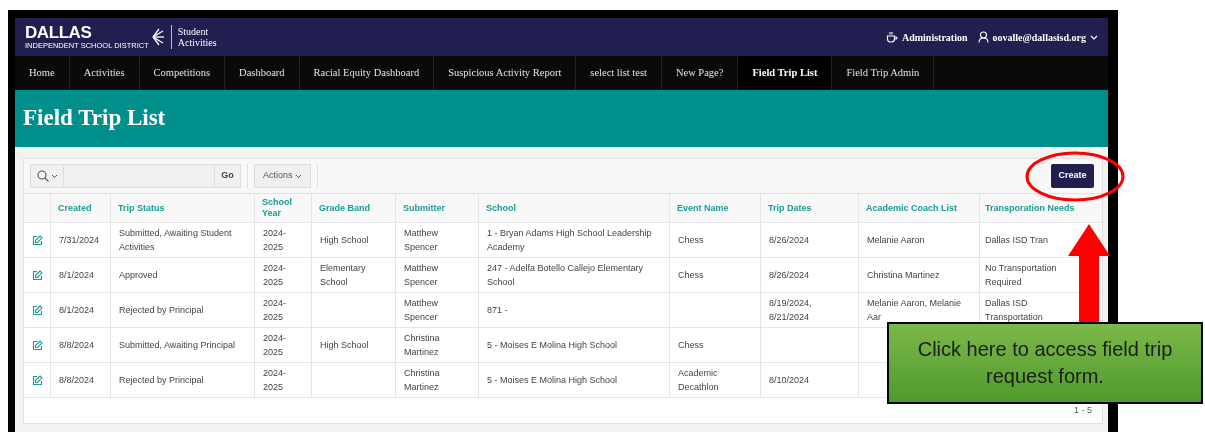 The image size is (1205, 432). I want to click on user-icon, so click(983, 37).